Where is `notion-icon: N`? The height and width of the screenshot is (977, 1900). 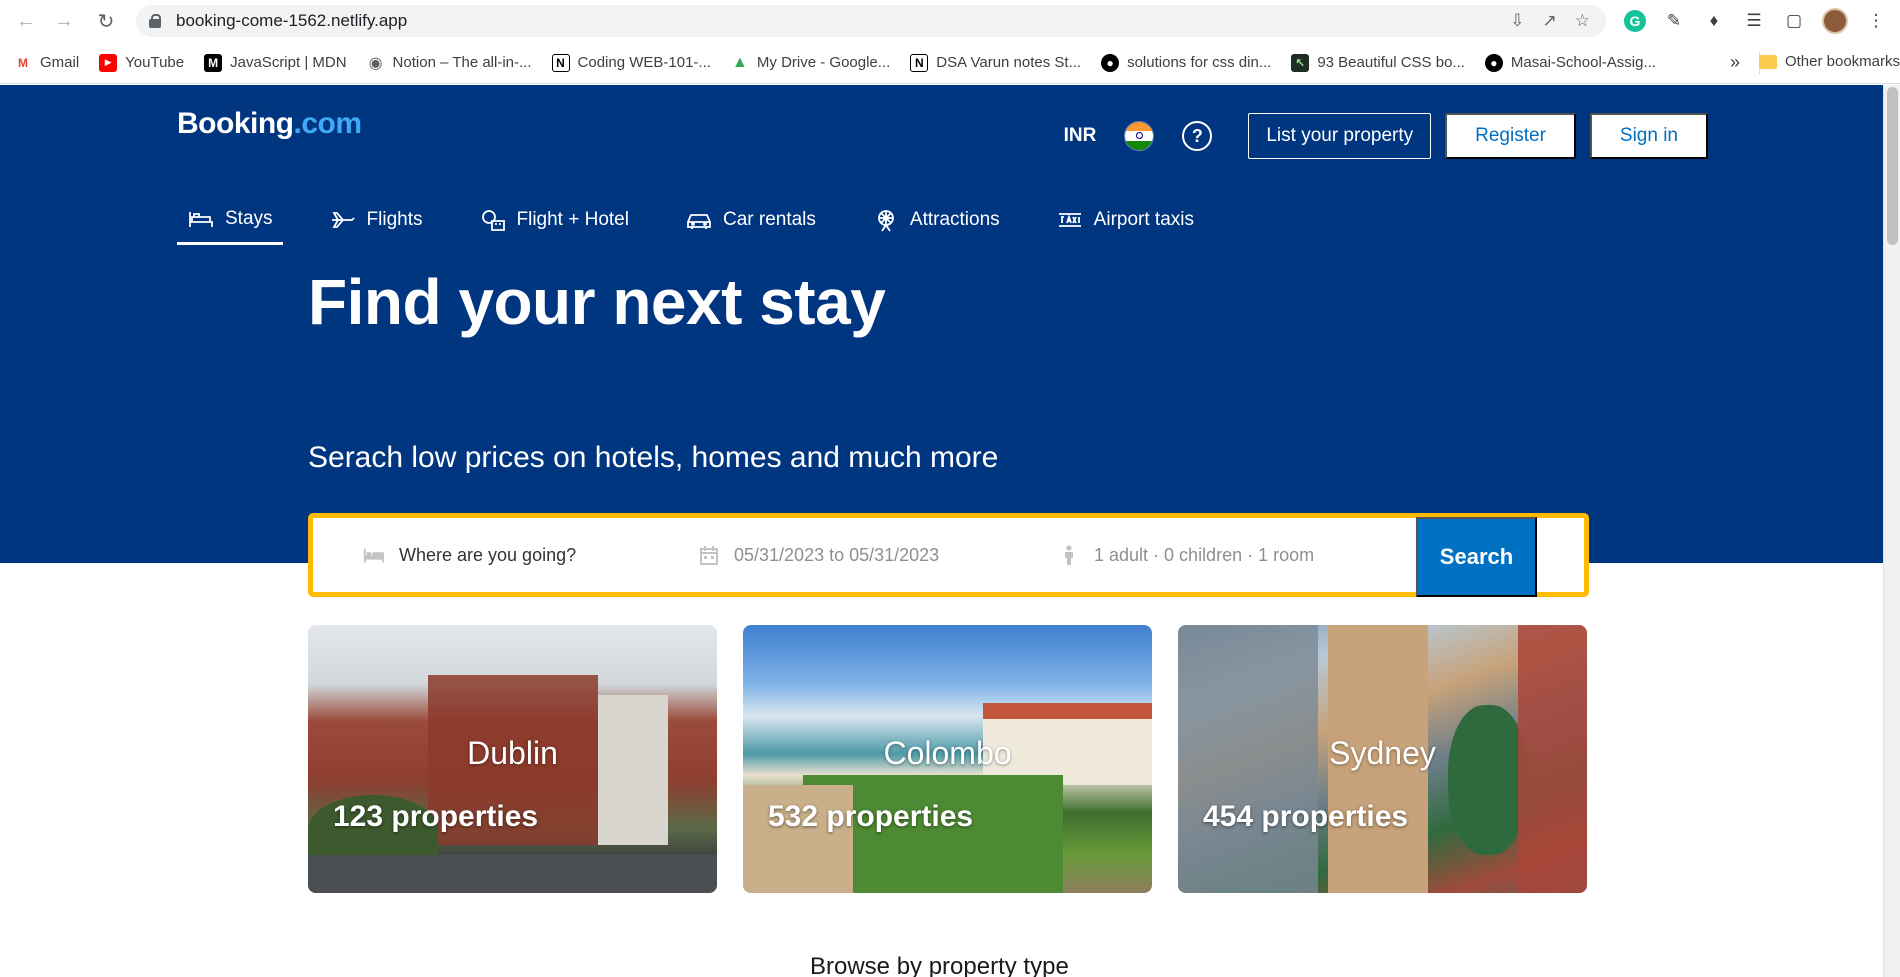 notion-icon: N is located at coordinates (560, 62).